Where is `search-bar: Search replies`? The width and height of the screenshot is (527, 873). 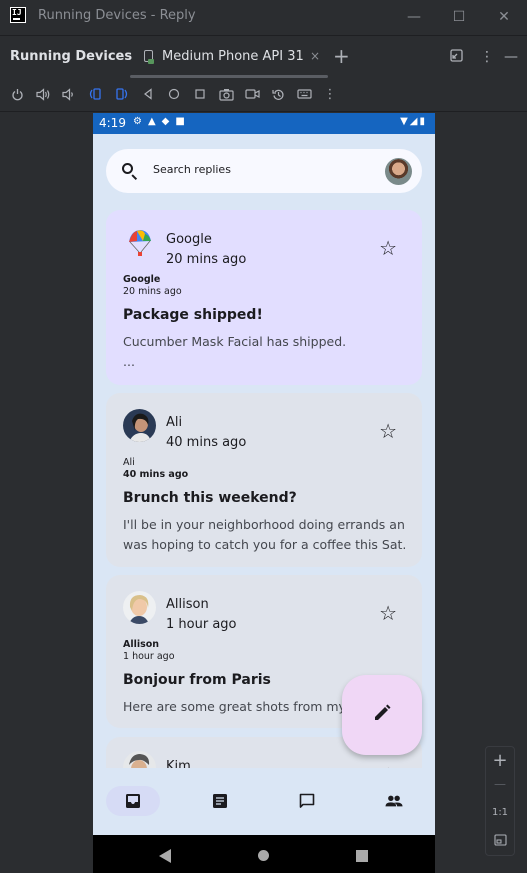 search-bar: Search replies is located at coordinates (264, 171).